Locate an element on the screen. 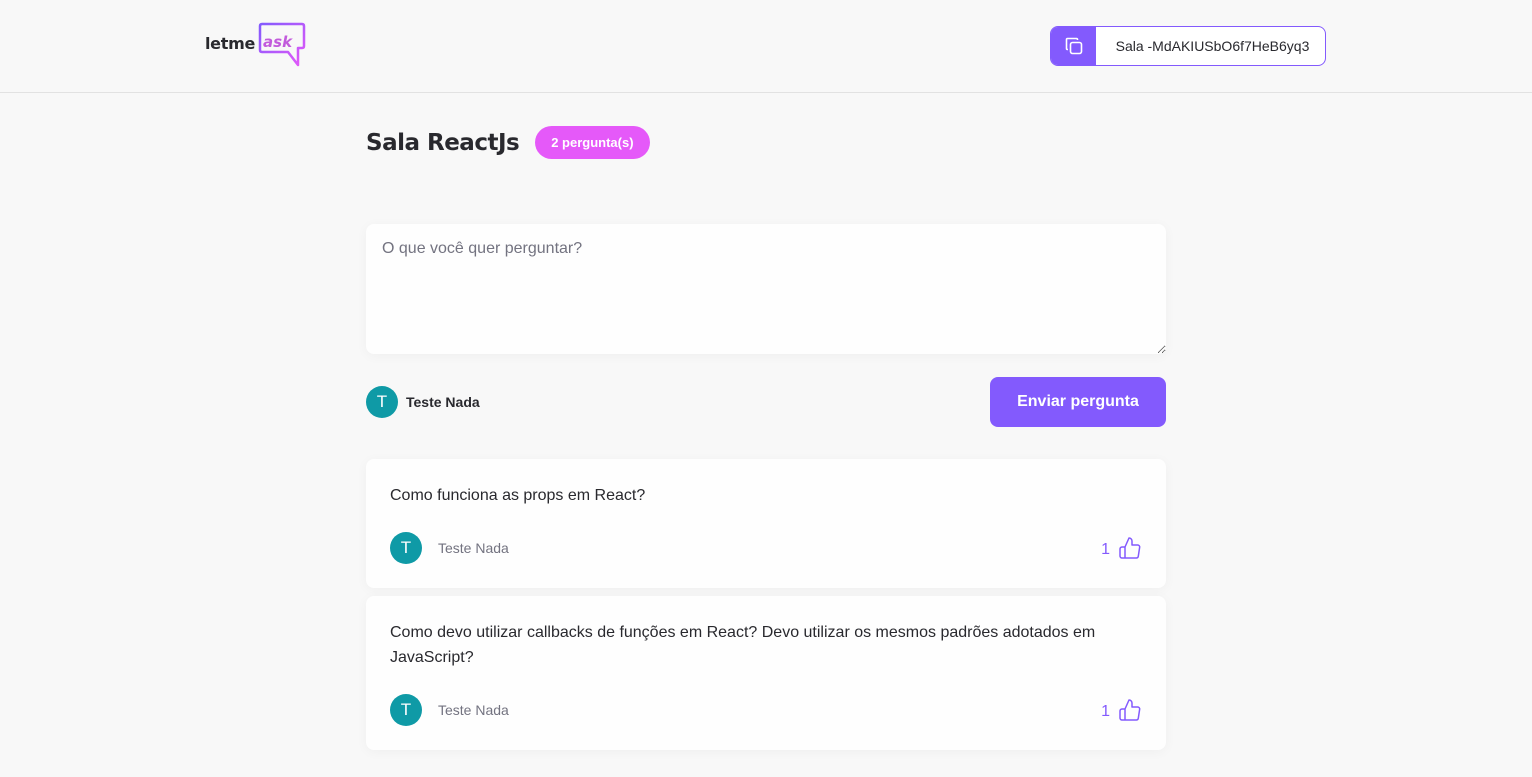  room-title-row: Sala ReactJs 2 pergunta(s) is located at coordinates (766, 142).